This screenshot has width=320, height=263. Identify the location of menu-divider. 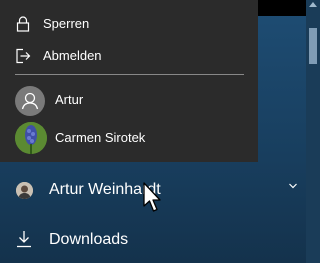
(129, 74).